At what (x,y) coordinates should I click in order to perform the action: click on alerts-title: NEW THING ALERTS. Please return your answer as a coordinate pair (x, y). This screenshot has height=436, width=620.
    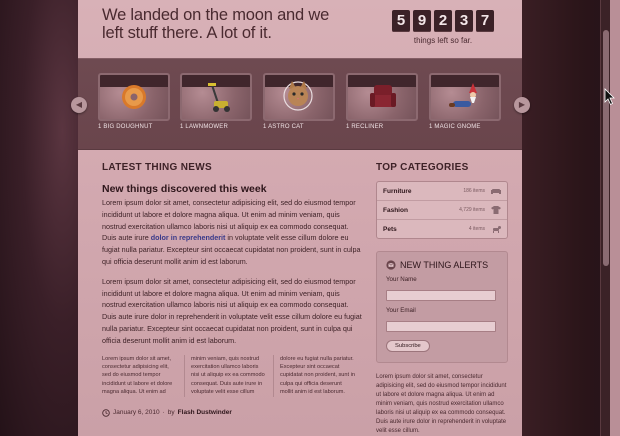
    Looking at the image, I should click on (444, 265).